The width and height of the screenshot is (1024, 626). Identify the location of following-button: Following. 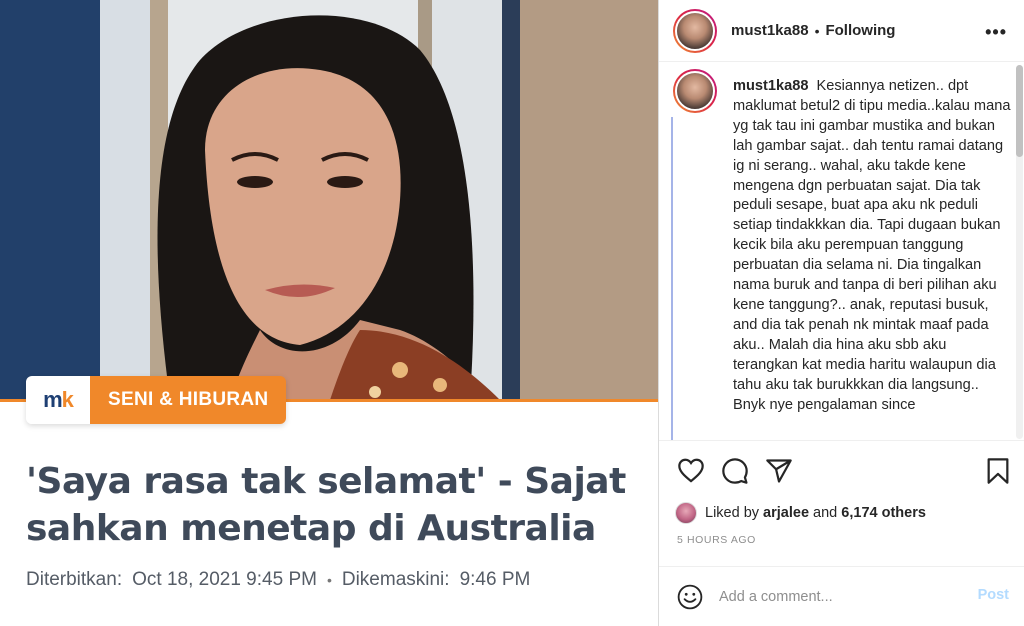
(860, 30).